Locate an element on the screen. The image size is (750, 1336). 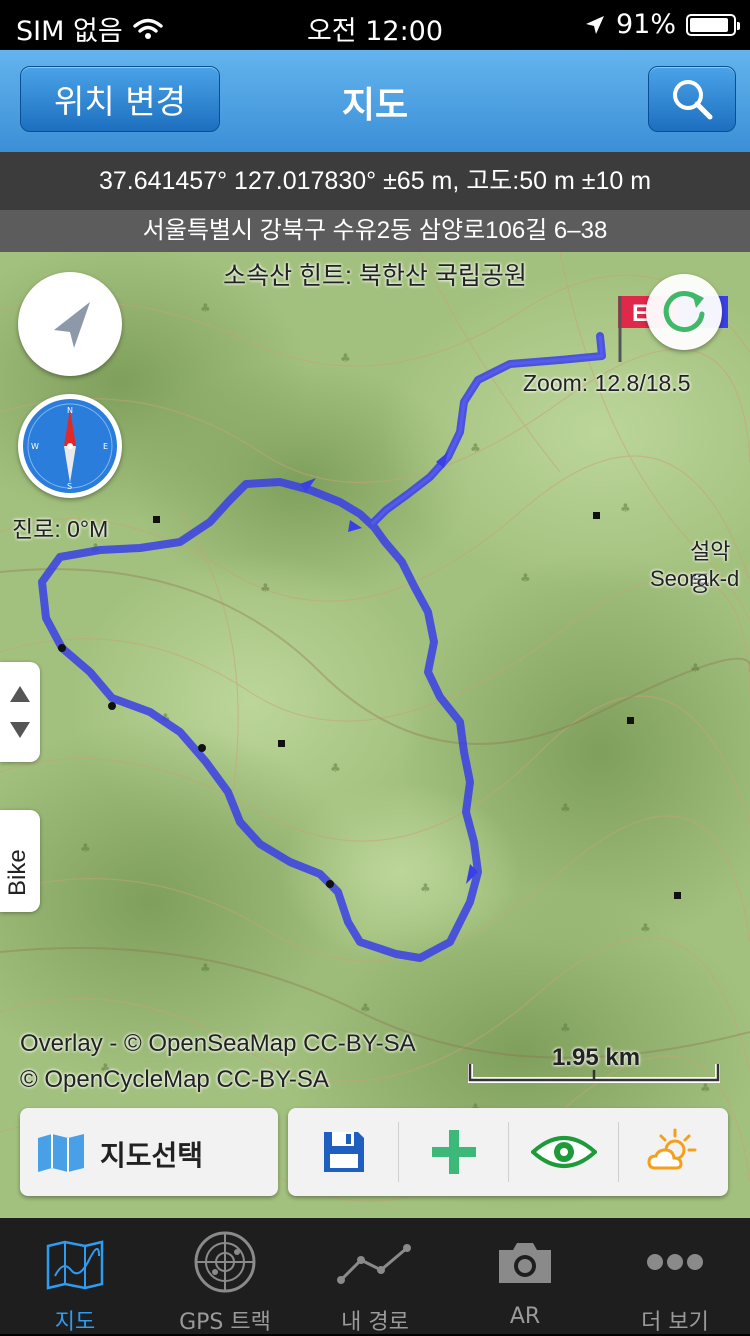
tab-my-routes: 내 경로 is located at coordinates (375, 1276).